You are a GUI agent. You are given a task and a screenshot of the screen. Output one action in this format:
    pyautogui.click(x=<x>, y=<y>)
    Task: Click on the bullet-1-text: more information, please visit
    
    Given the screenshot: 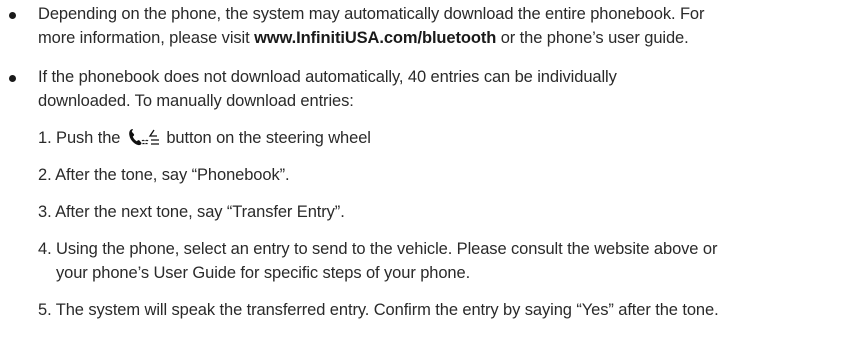 What is the action you would take?
    pyautogui.click(x=146, y=38)
    